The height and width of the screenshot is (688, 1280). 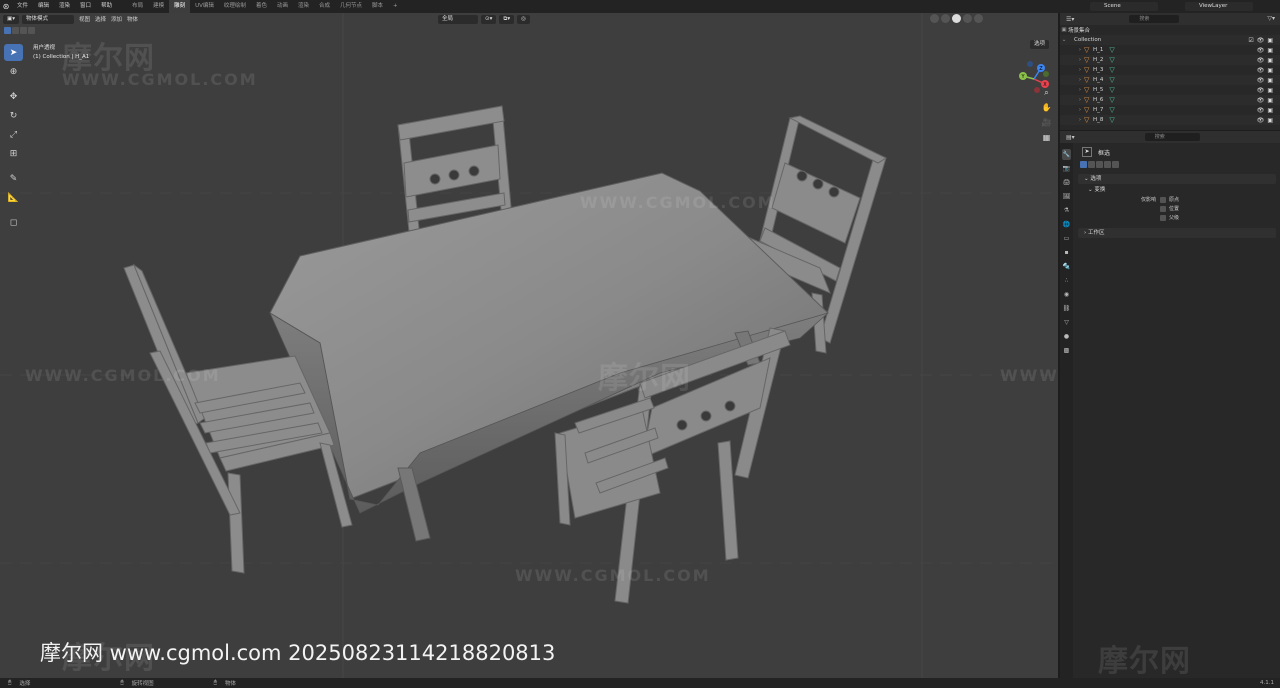 I want to click on add-workspace-button: +, so click(x=395, y=6).